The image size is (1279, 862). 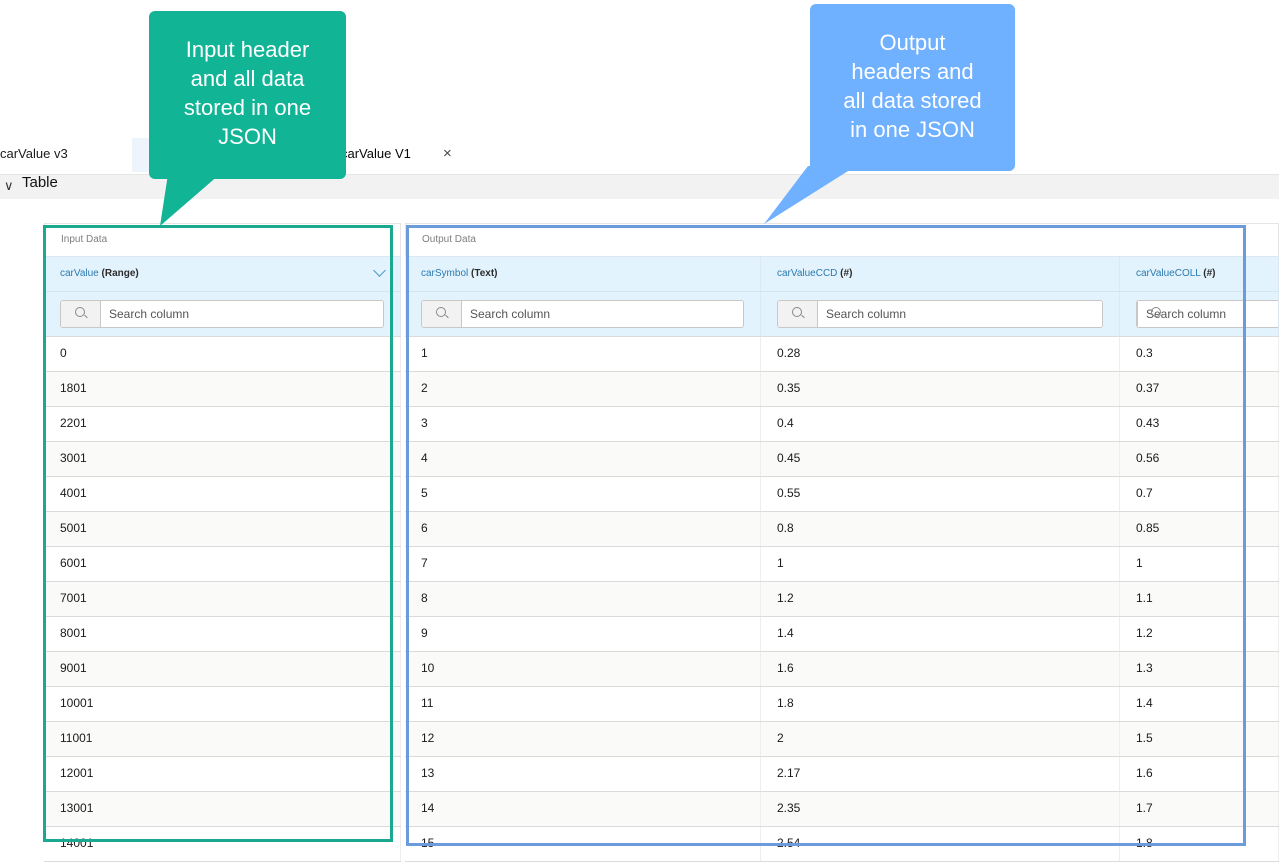 What do you see at coordinates (447, 154) in the screenshot?
I see `close-icon: ×` at bounding box center [447, 154].